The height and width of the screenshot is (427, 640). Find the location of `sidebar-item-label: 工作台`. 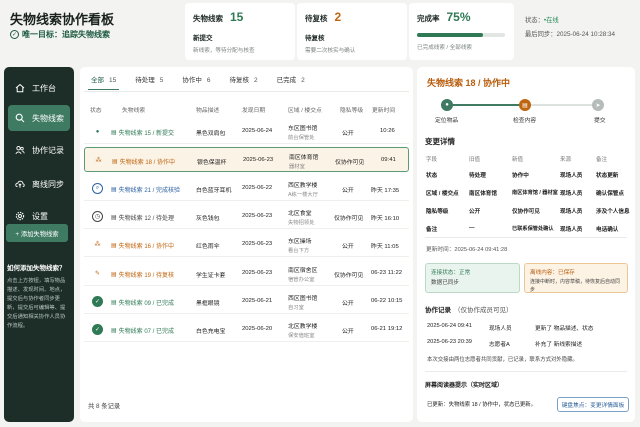

sidebar-item-label: 工作台 is located at coordinates (44, 88).